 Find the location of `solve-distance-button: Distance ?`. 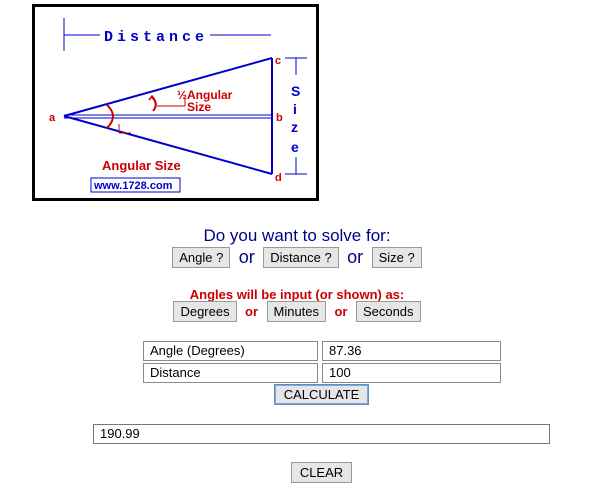

solve-distance-button: Distance ? is located at coordinates (301, 257).